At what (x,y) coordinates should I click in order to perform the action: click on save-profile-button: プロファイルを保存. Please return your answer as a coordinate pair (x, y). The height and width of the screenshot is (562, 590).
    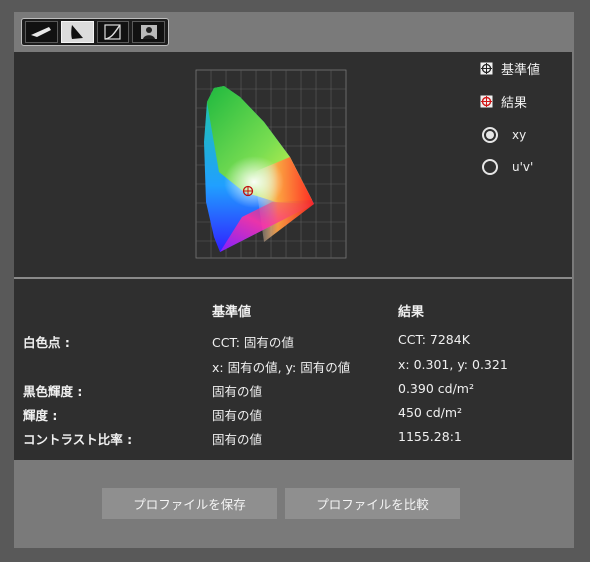
    Looking at the image, I should click on (189, 503).